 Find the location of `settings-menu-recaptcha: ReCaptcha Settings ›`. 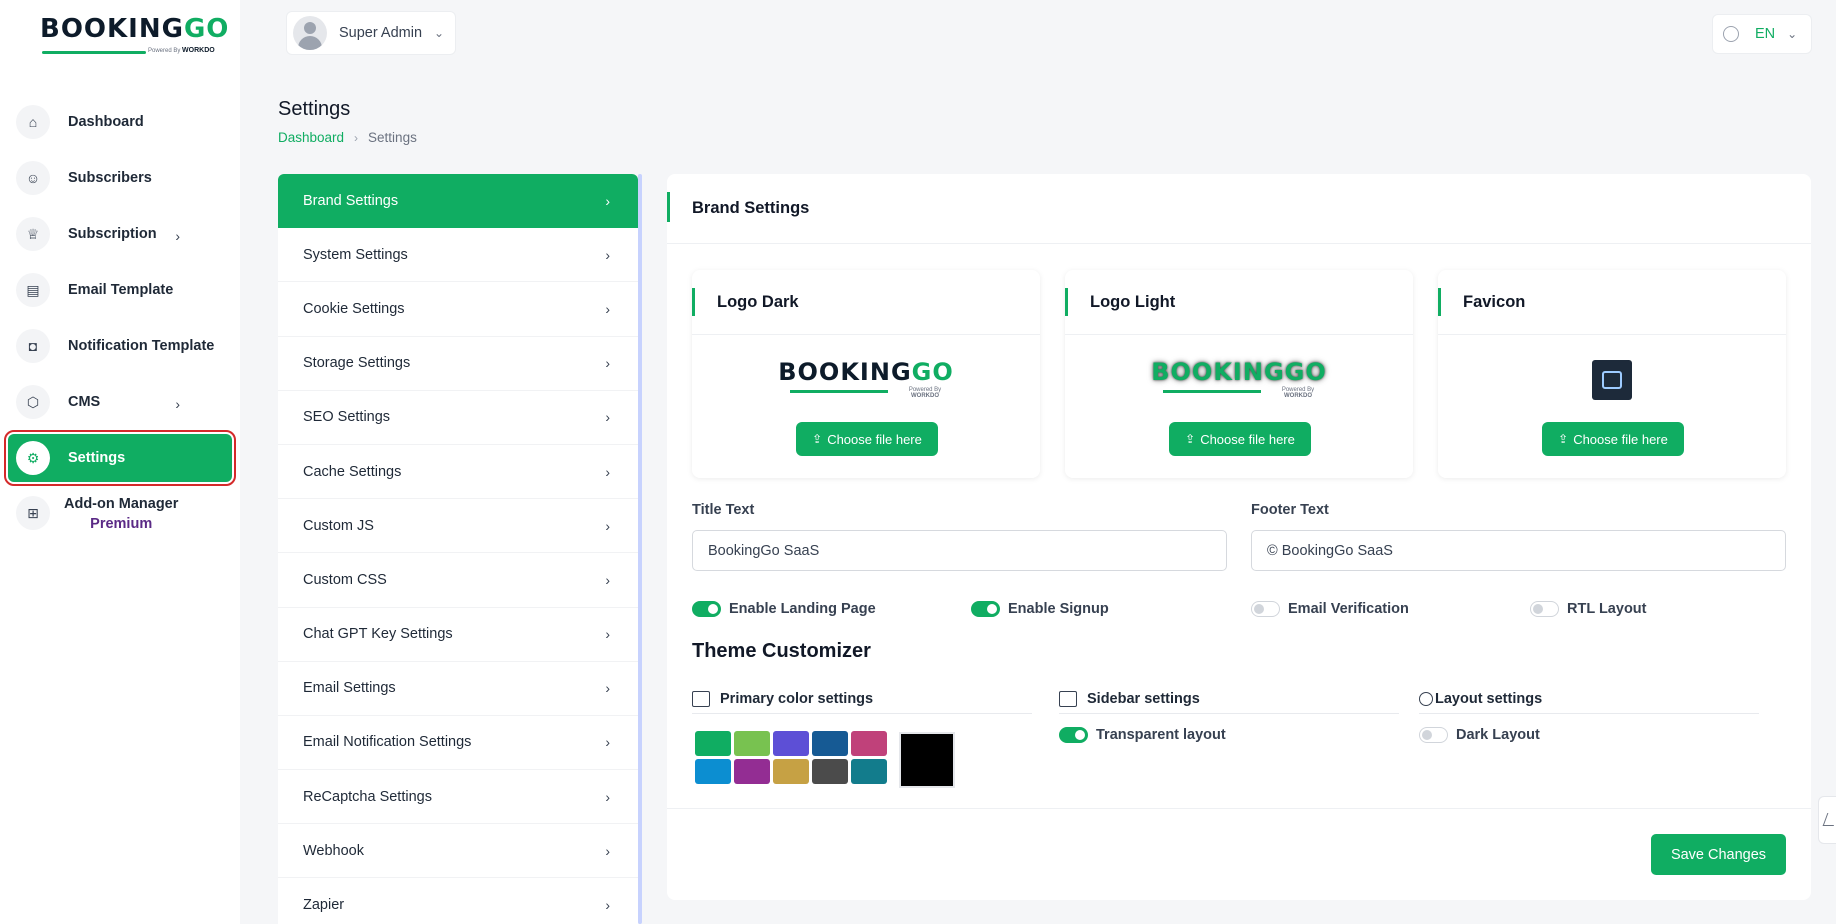

settings-menu-recaptcha: ReCaptcha Settings › is located at coordinates (458, 797).